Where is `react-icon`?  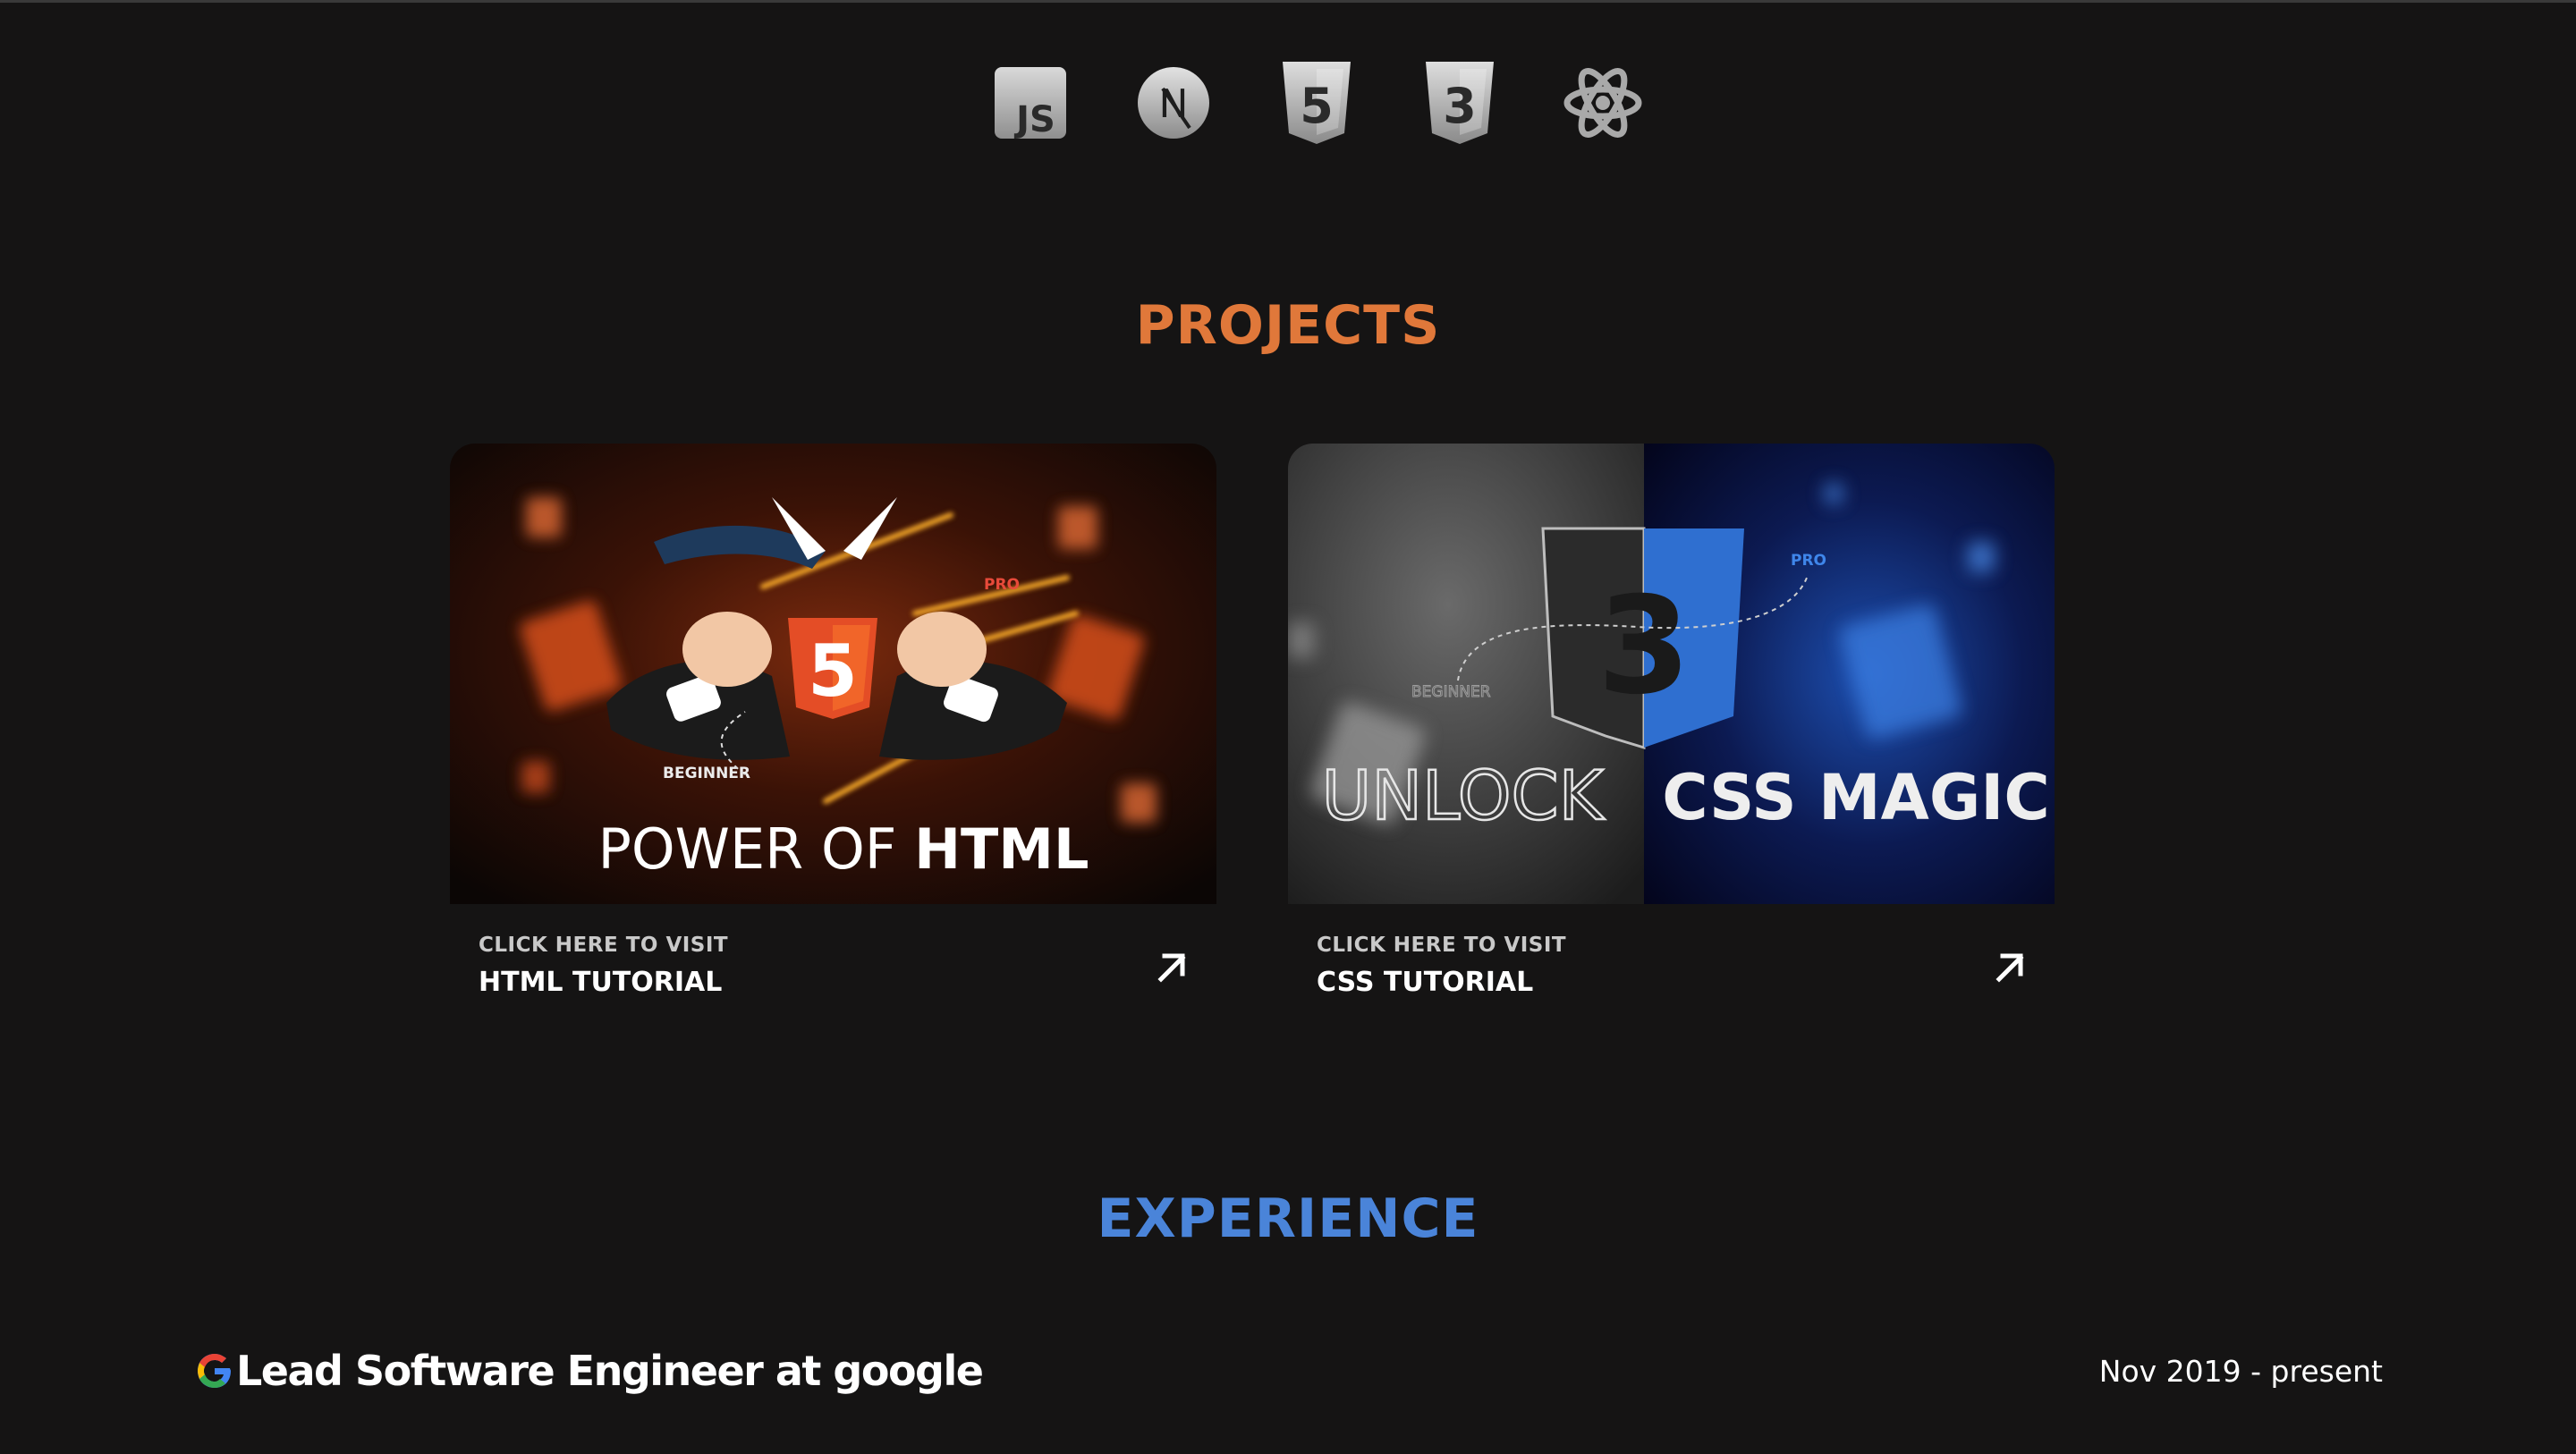 react-icon is located at coordinates (1602, 103).